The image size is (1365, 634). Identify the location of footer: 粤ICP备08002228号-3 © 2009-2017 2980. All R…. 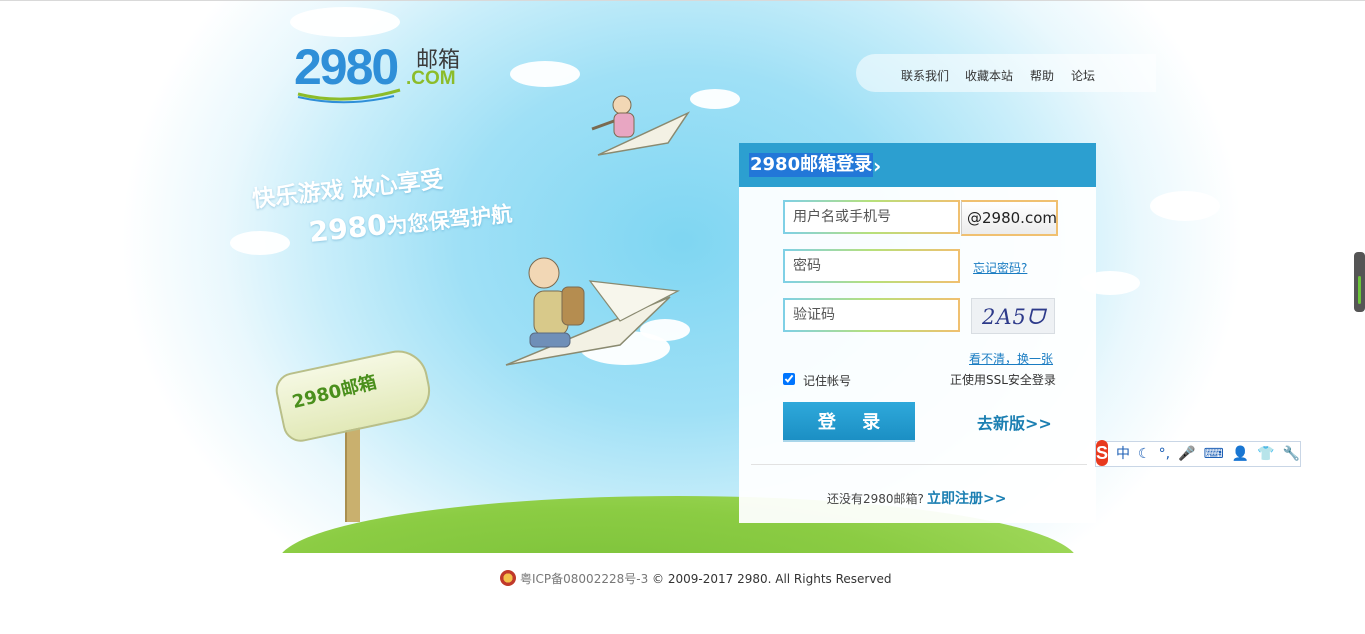
(695, 579).